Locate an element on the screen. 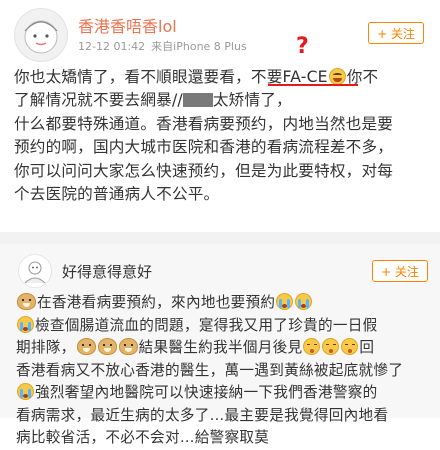  annotation-question-mark: ? is located at coordinates (302, 46).